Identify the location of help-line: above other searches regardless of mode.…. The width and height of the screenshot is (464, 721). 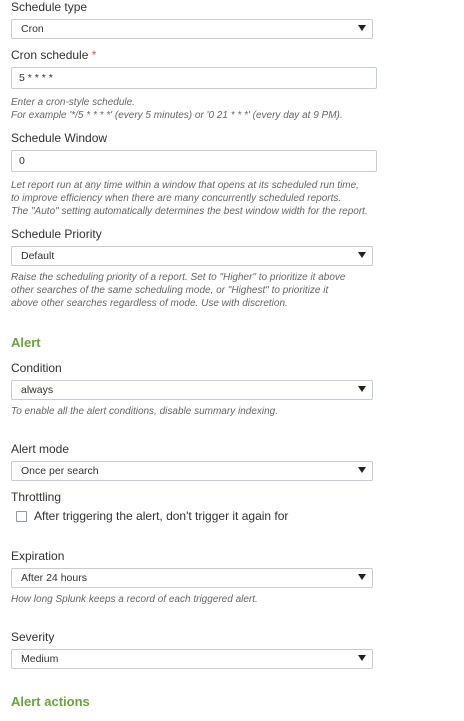
(149, 303).